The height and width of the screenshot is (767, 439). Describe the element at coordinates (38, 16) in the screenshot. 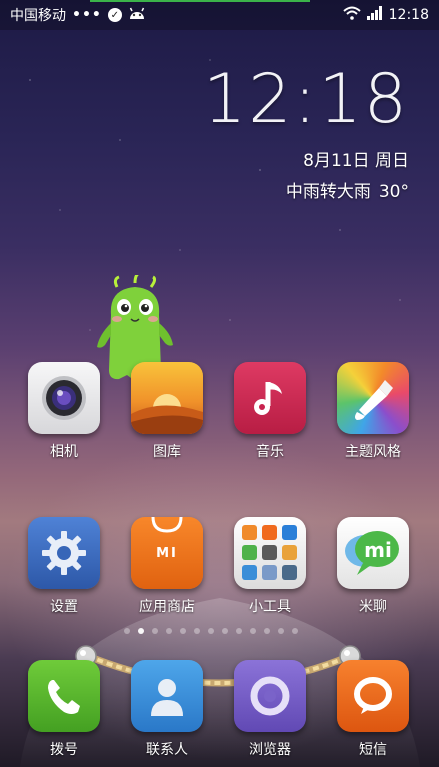

I see `carrier-label: 中国移动` at that location.